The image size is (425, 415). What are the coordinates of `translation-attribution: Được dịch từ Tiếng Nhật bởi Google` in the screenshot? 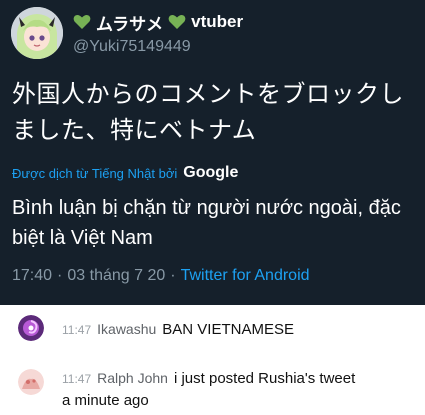 It's located at (125, 173).